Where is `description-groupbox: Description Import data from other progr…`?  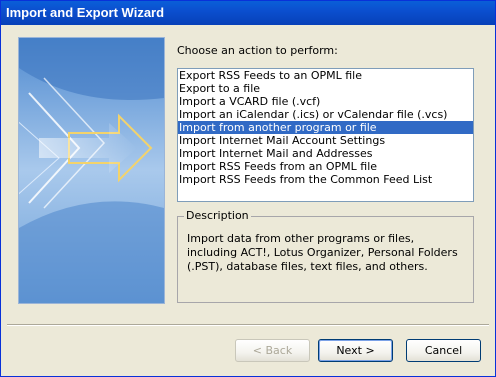
description-groupbox: Description Import data from other progr… is located at coordinates (325, 256).